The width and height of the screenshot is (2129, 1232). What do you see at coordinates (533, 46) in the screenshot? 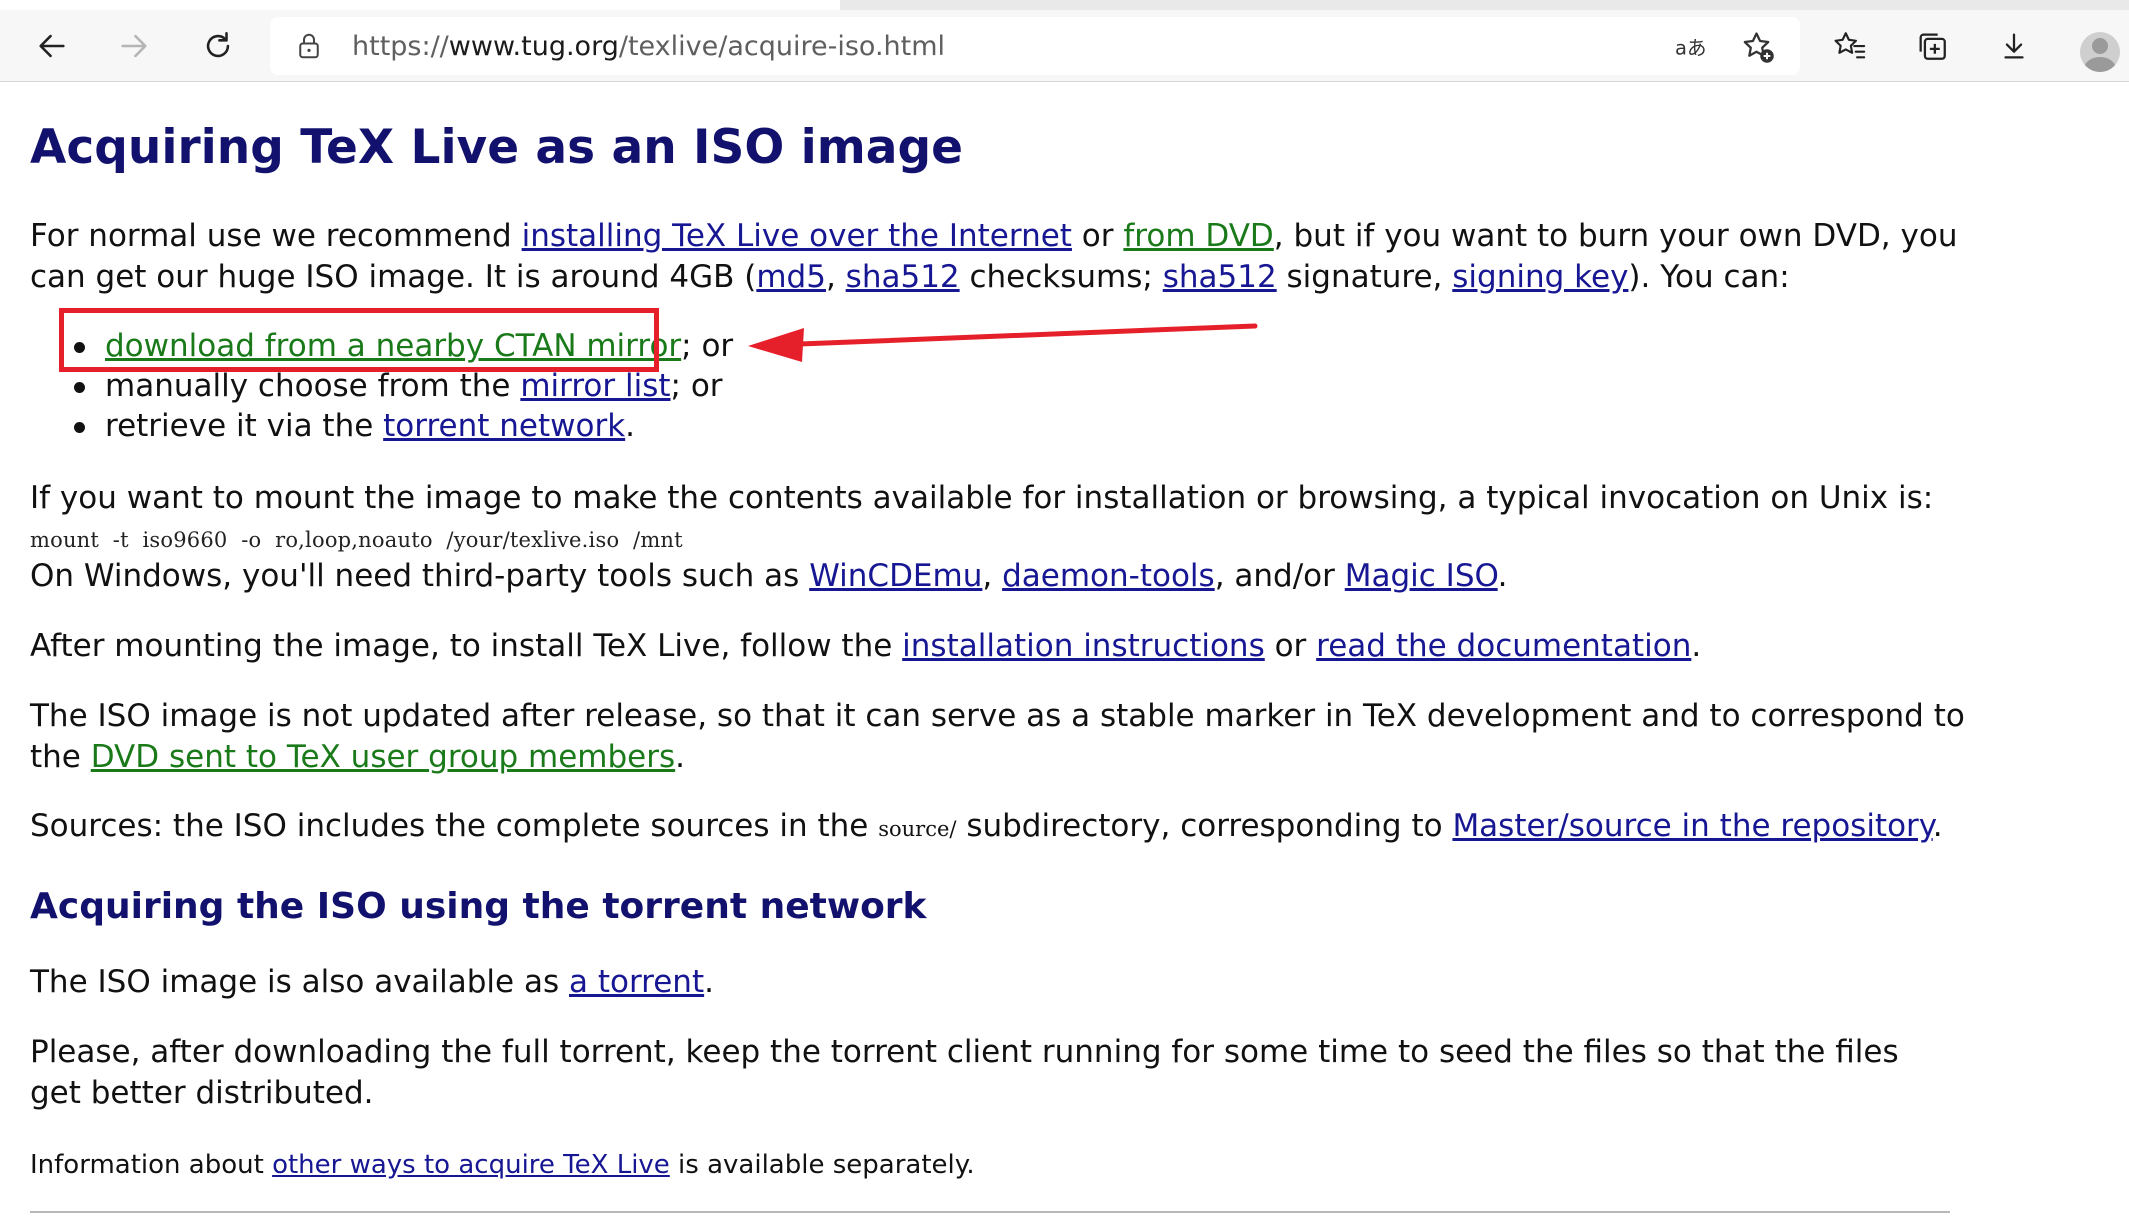
I see `url-host: www.tug.org` at bounding box center [533, 46].